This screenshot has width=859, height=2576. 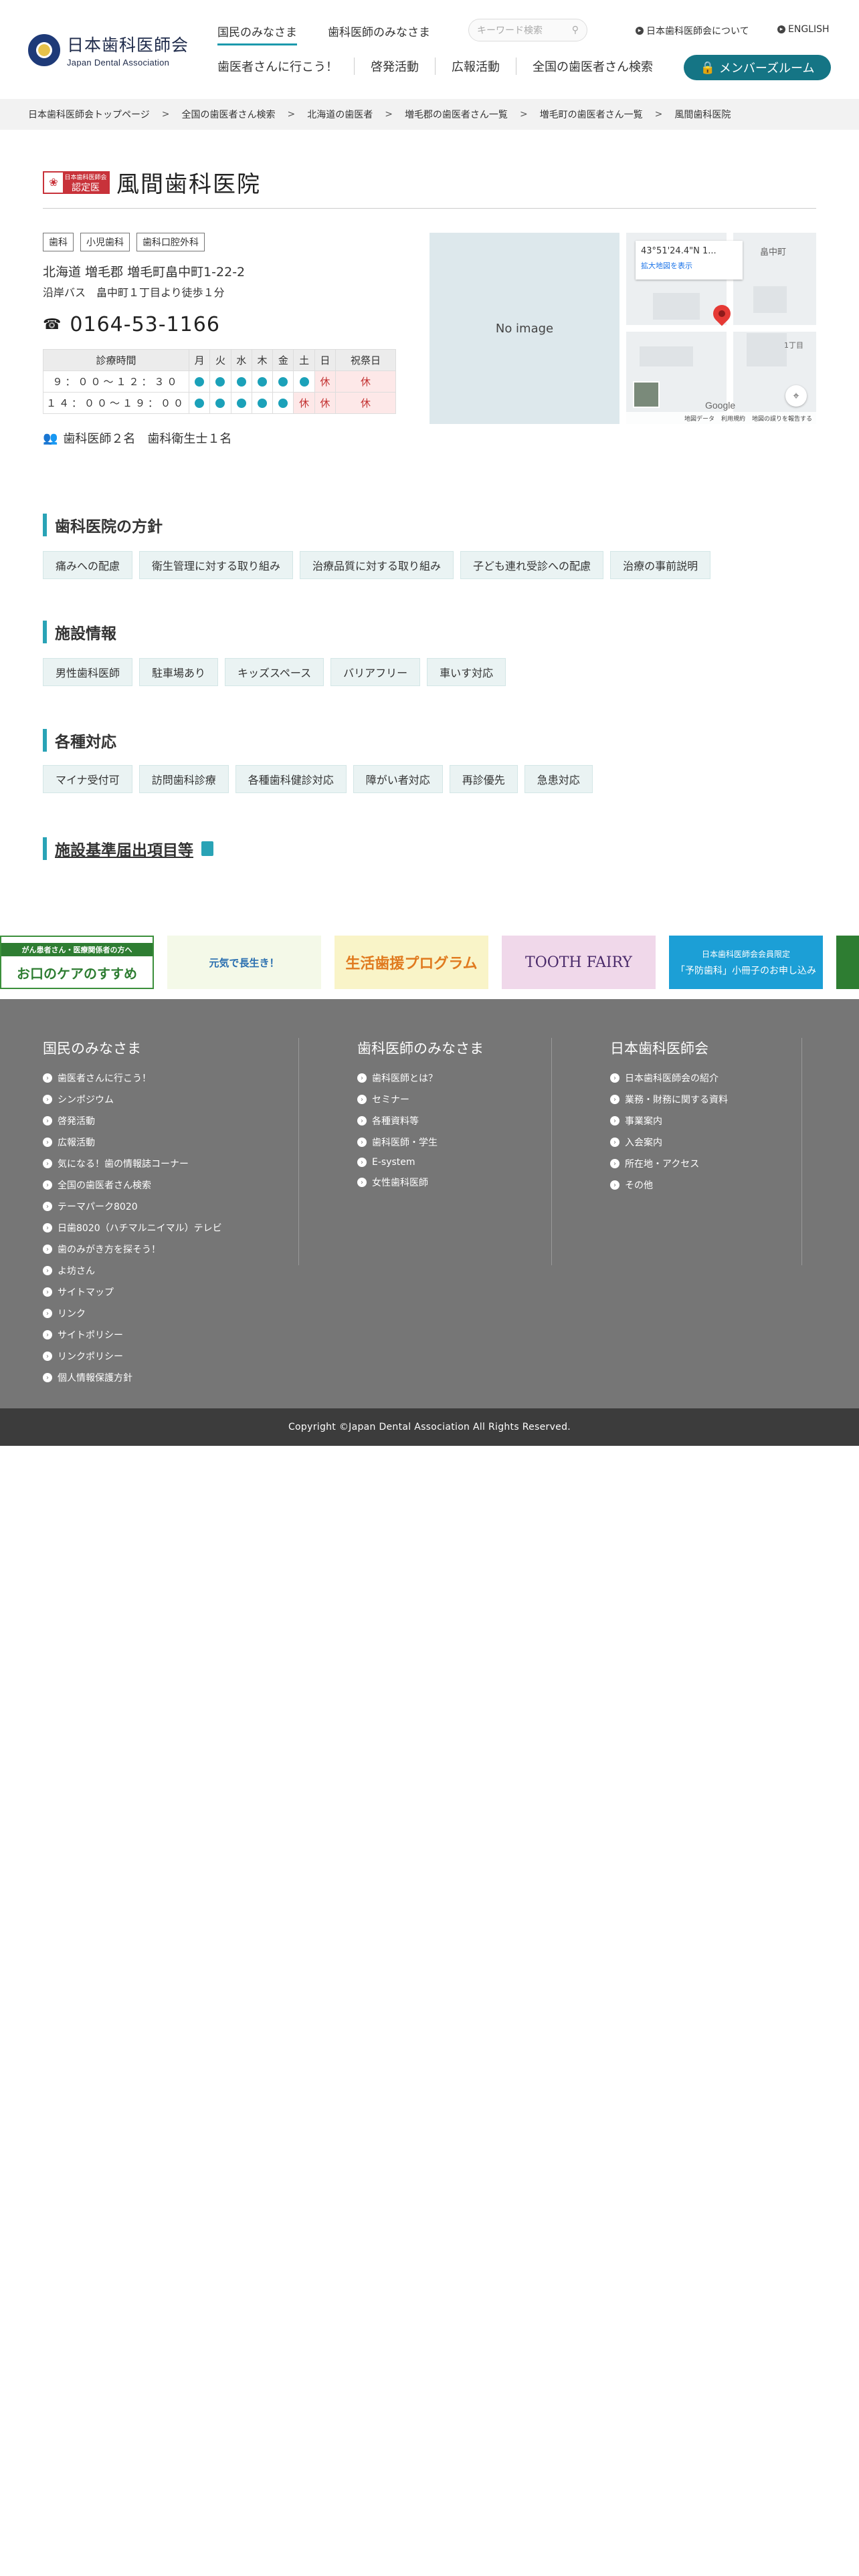 I want to click on footer-link: › 歯医者さんに行こう！, so click(x=132, y=1078).